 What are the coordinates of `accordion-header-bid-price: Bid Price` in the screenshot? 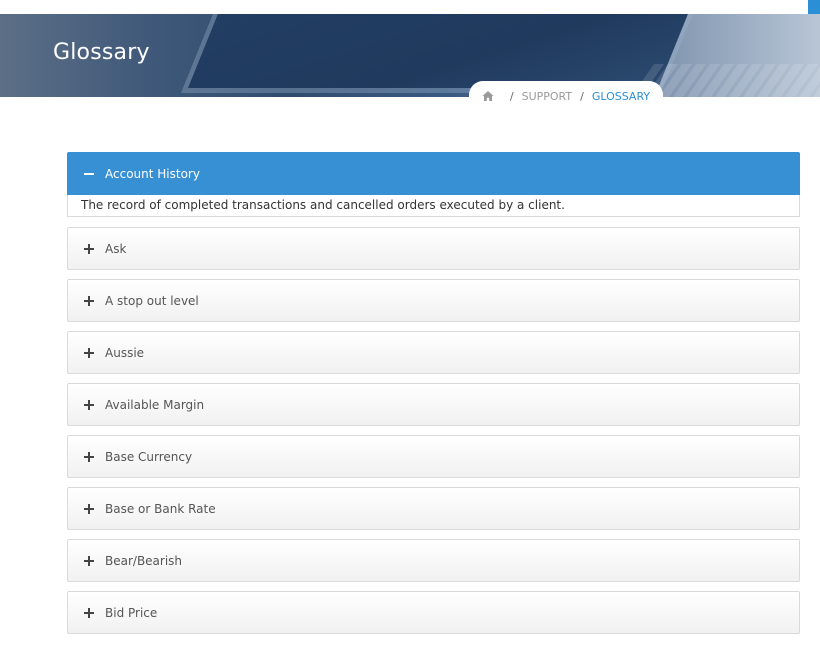 It's located at (433, 612).